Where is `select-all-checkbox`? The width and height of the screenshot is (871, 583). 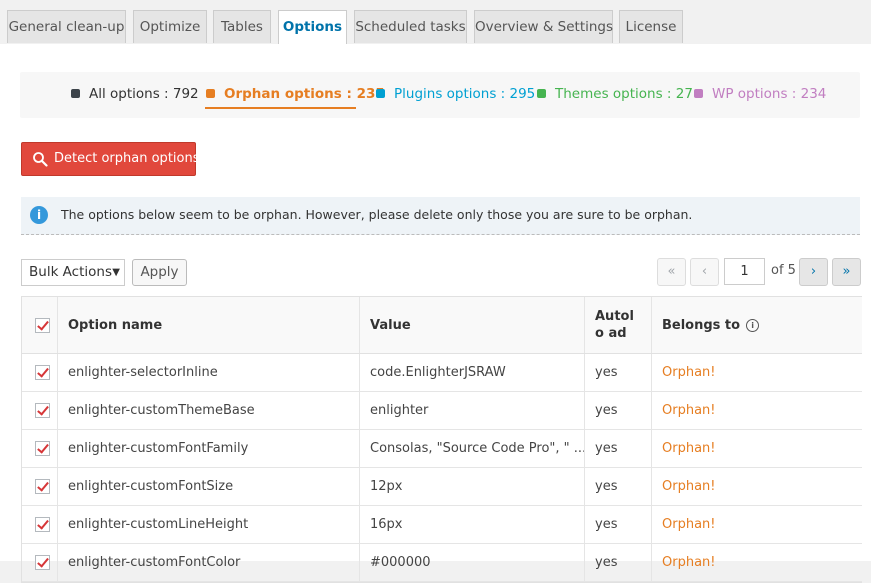 select-all-checkbox is located at coordinates (42, 325).